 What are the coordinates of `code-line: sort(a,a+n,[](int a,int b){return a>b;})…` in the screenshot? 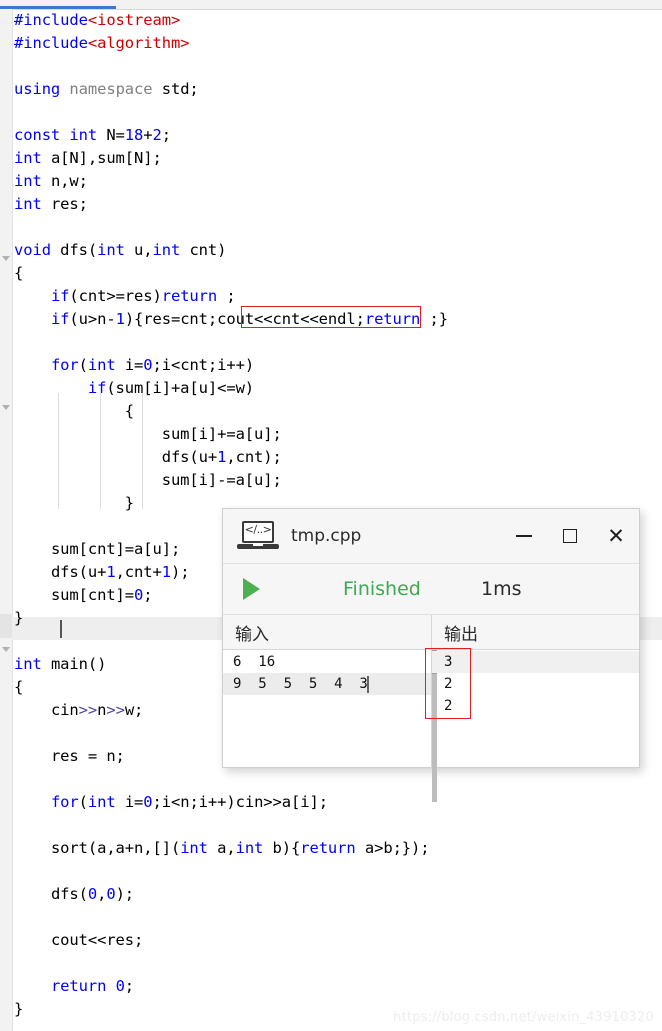 It's located at (338, 848).